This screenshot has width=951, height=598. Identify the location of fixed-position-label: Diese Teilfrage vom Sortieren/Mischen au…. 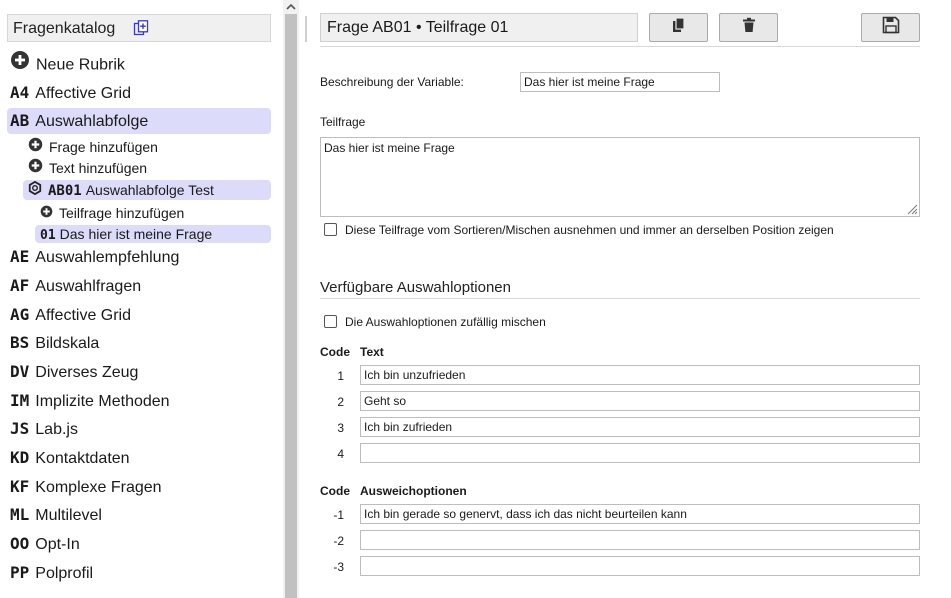
(589, 230).